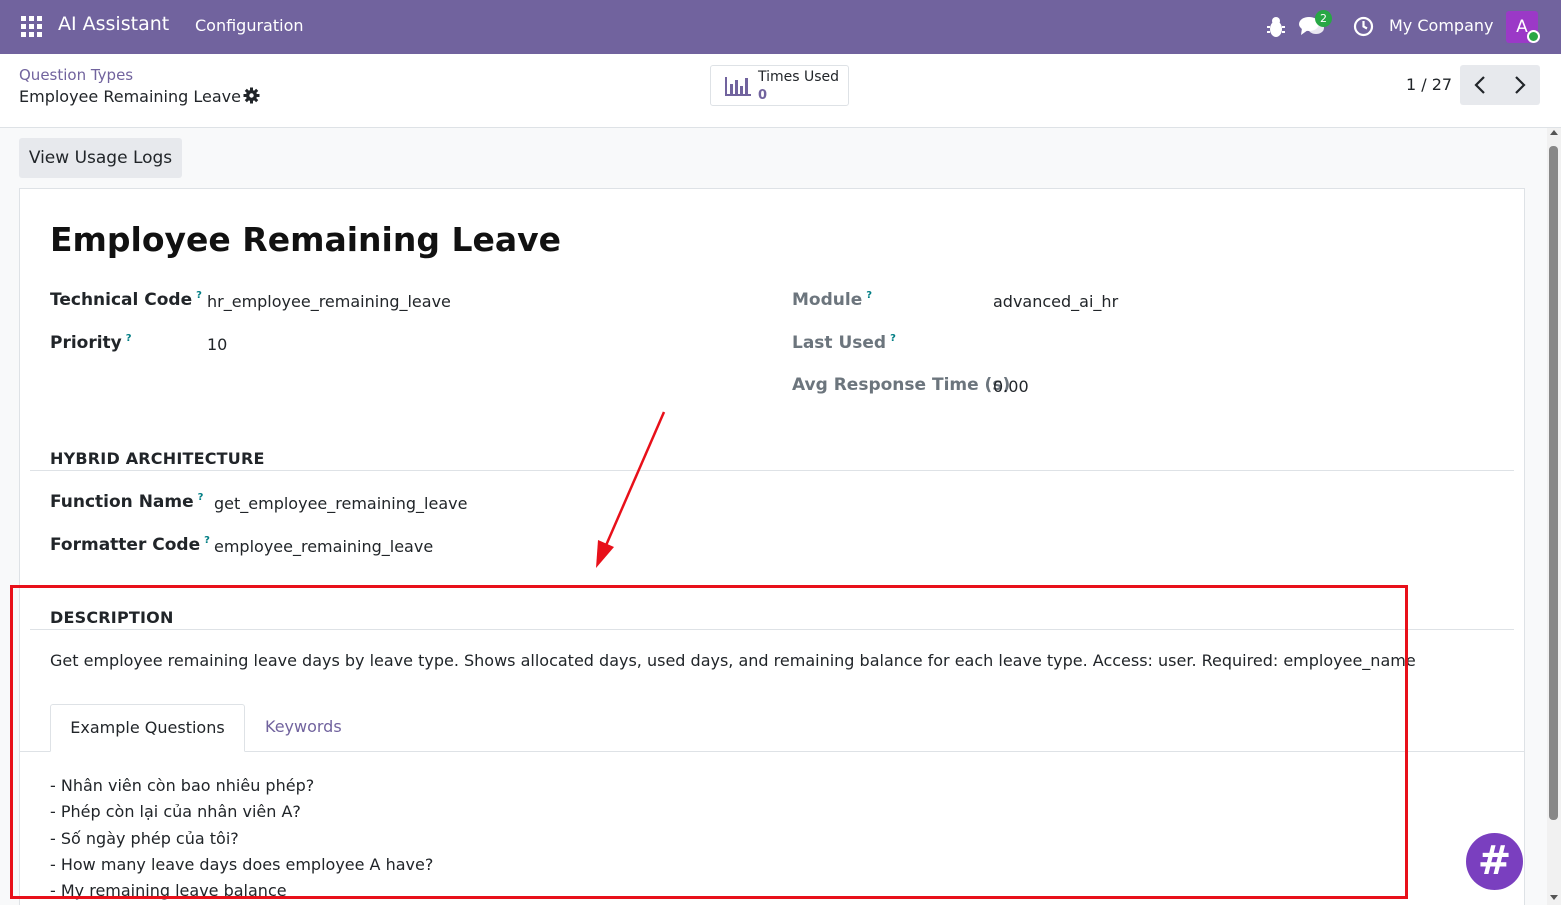  I want to click on bar-chart-icon, so click(738, 86).